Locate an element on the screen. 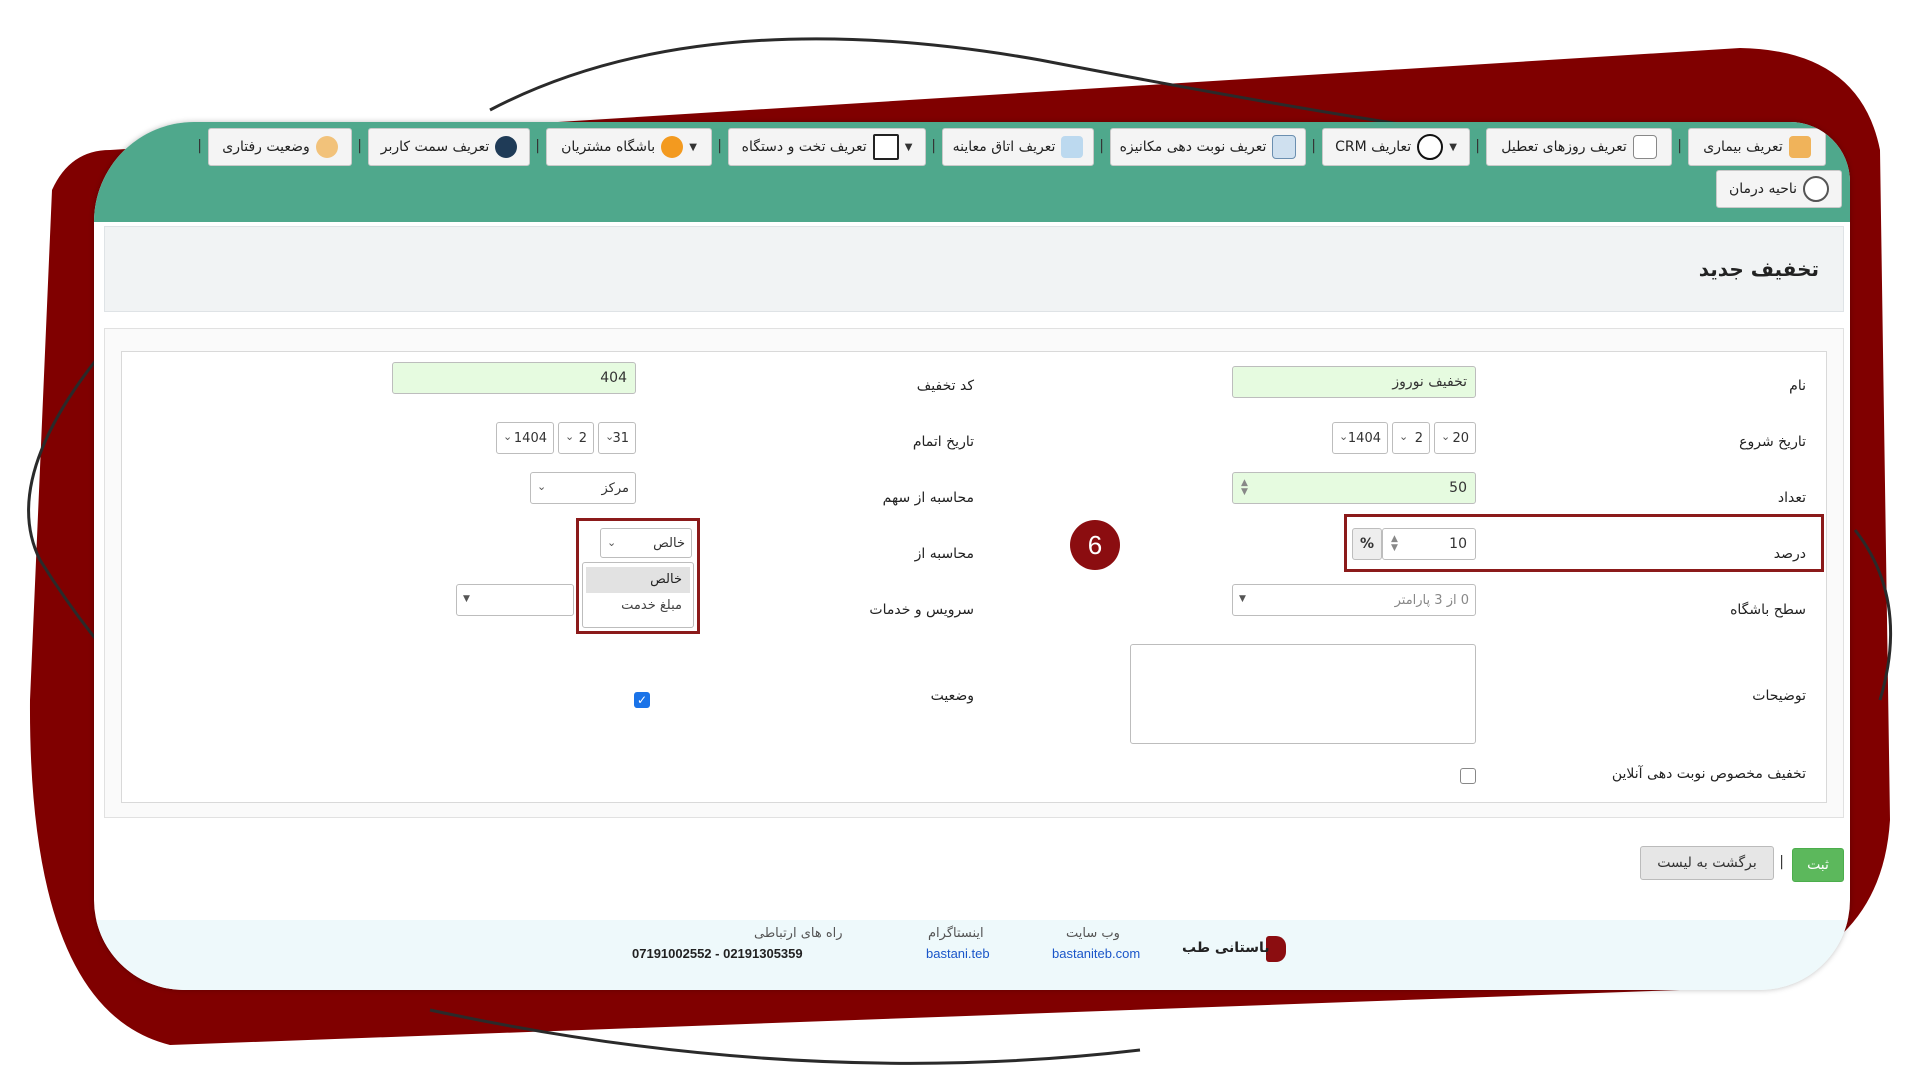  toolbar-item-behavior-status: وضعیت رفتاری is located at coordinates (280, 147).